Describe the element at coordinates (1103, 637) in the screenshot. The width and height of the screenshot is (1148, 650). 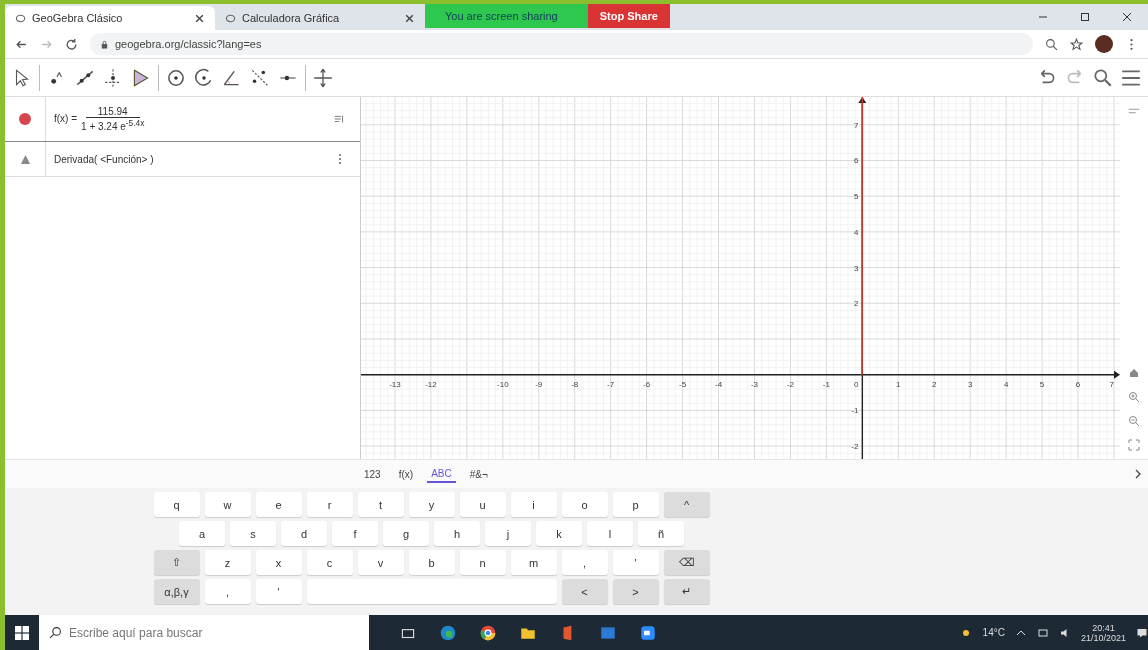
I see `clock-date: 21/10/2021` at that location.